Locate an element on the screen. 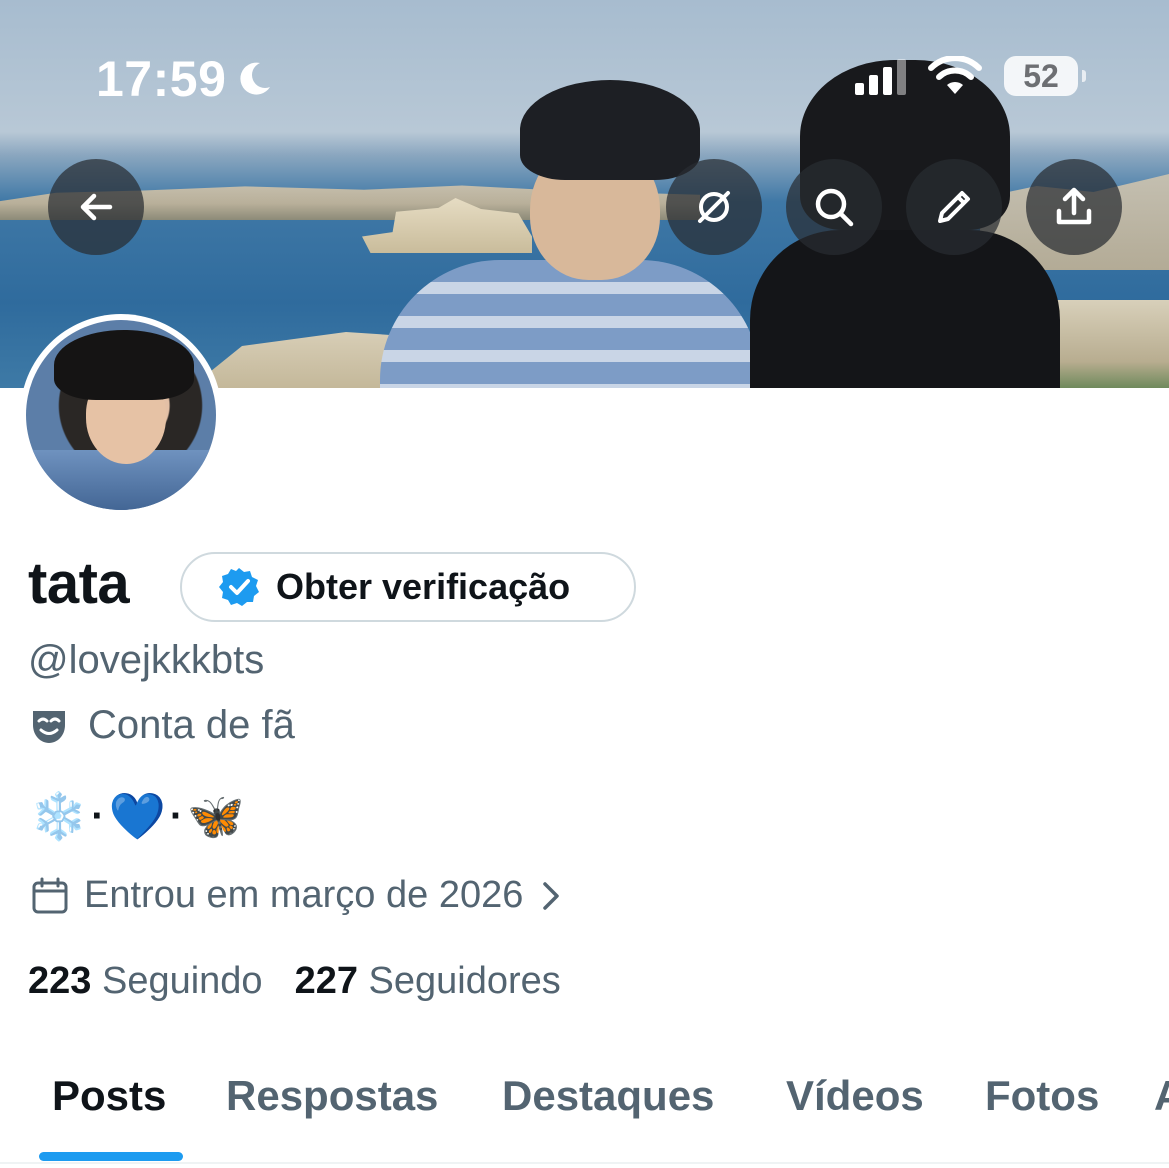 The width and height of the screenshot is (1169, 1168). active-tab-indicator is located at coordinates (111, 1156).